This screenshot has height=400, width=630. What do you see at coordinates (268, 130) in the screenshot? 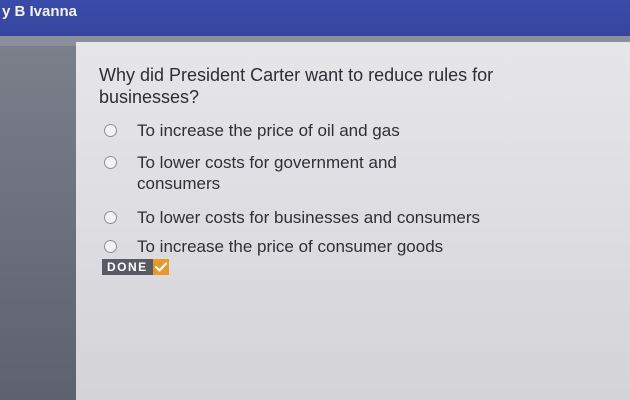
I see `answer-label: To increase the price of oil and gas` at bounding box center [268, 130].